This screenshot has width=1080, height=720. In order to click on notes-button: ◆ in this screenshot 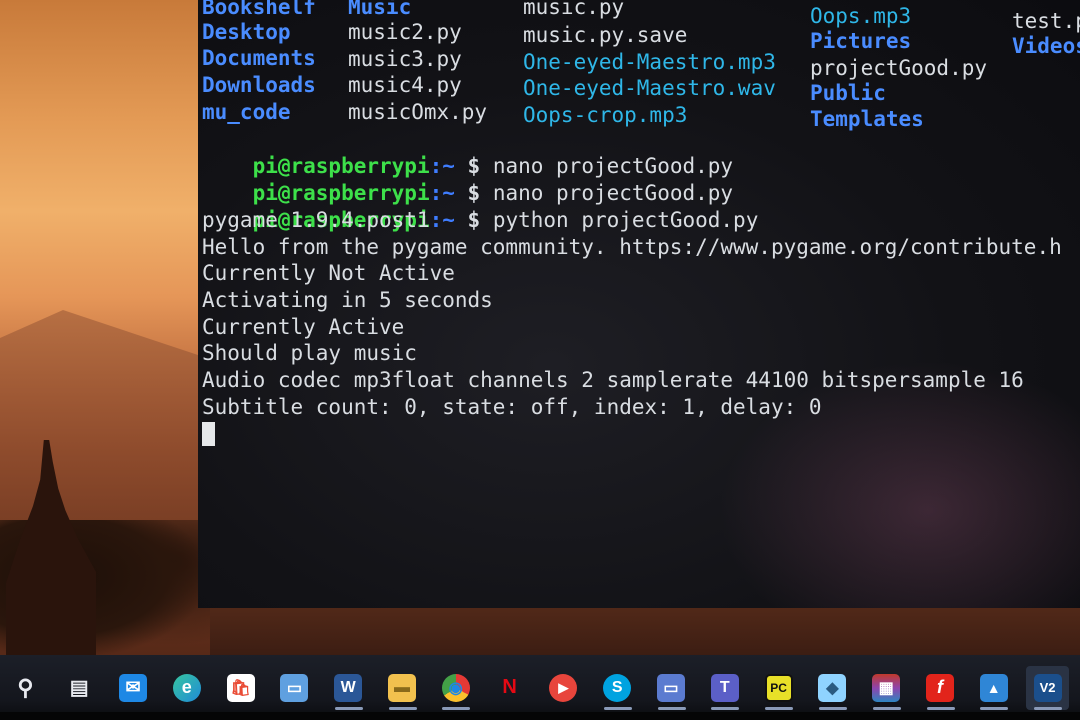, I will do `click(832, 688)`.